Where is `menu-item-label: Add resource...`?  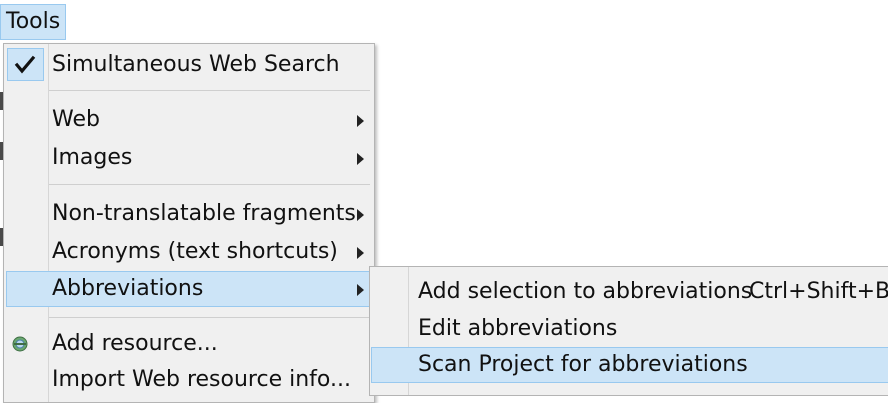
menu-item-label: Add resource... is located at coordinates (135, 343).